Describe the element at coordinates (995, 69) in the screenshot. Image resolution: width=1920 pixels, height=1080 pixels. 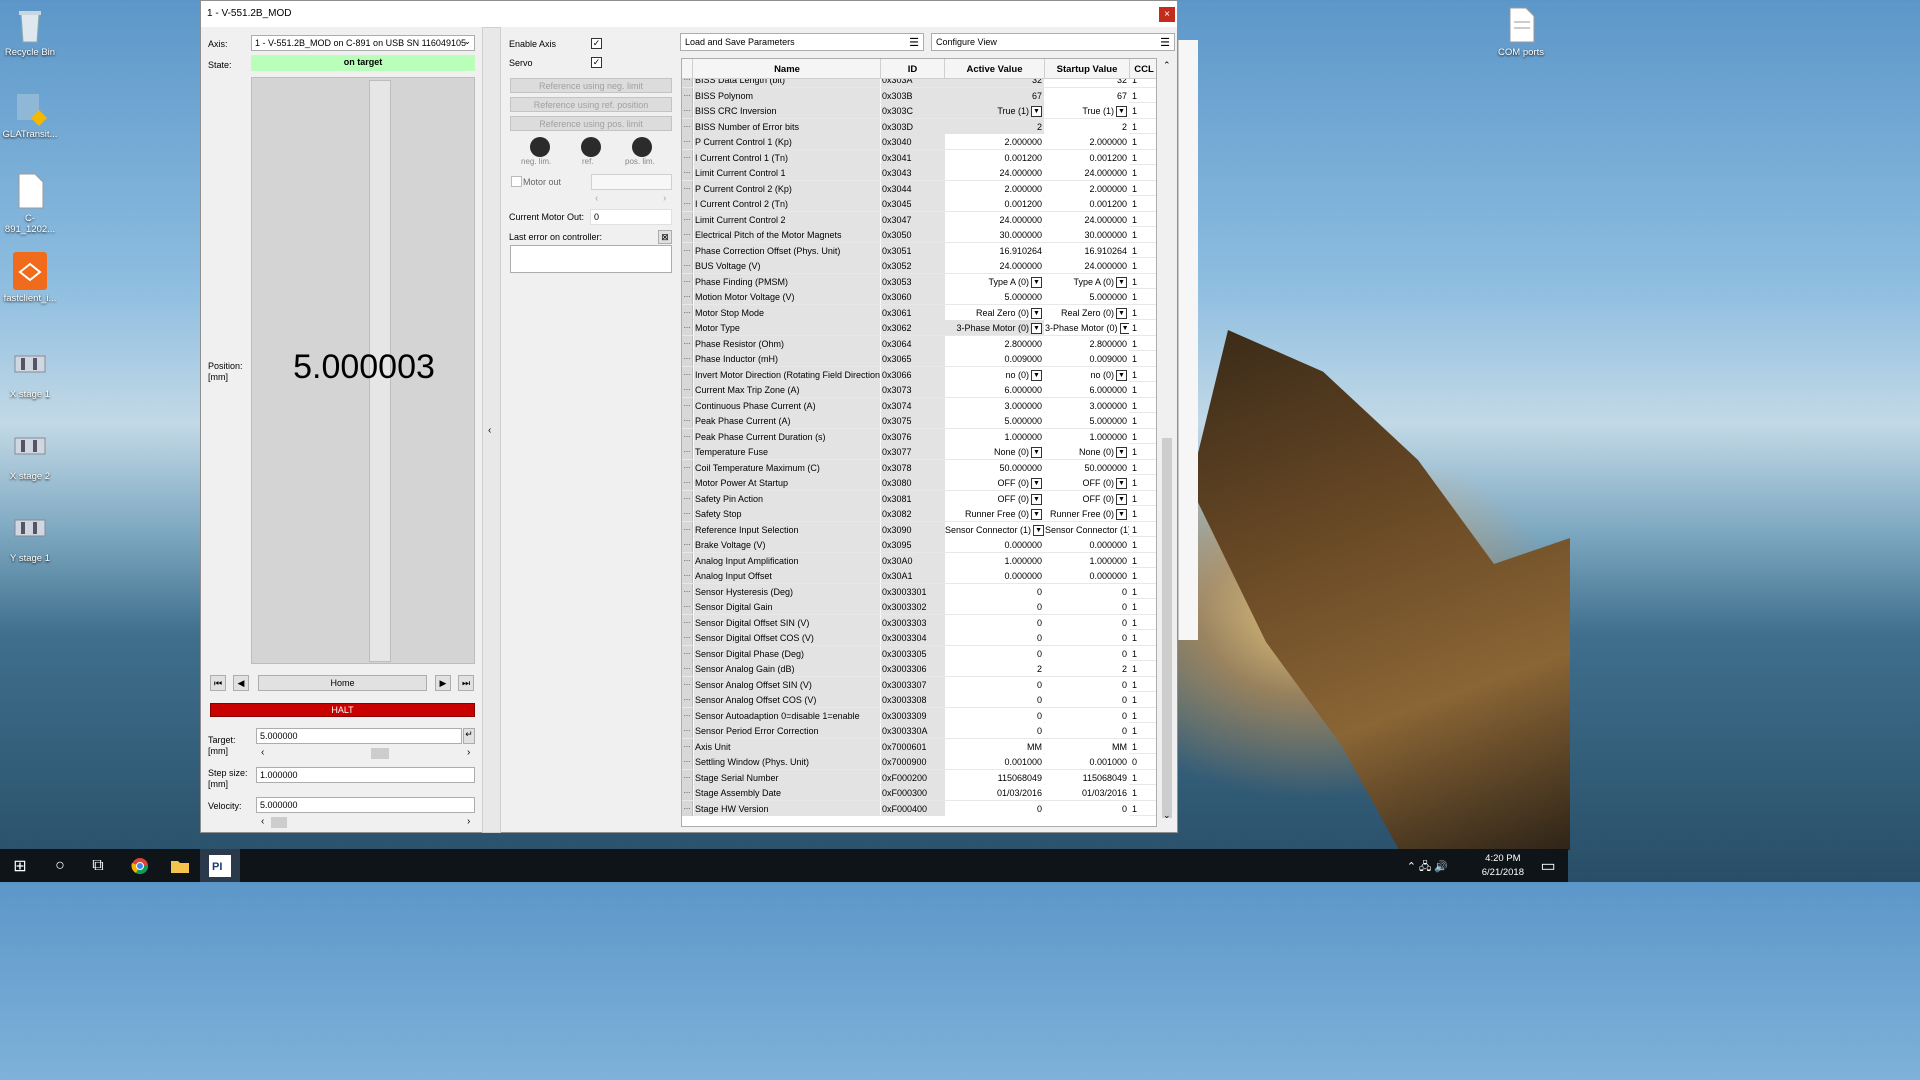
I see `header-active-value: Active Value` at that location.